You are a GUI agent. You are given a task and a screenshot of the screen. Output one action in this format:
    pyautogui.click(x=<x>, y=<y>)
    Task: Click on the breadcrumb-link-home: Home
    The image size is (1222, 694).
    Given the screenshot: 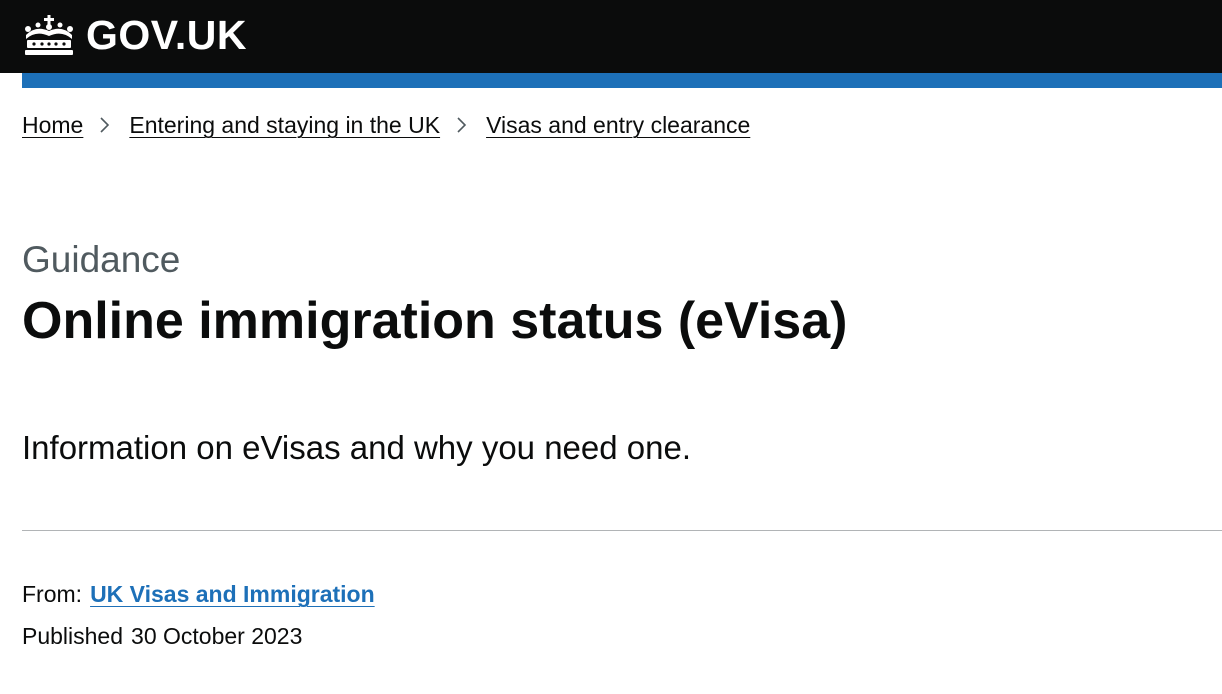 What is the action you would take?
    pyautogui.click(x=52, y=125)
    